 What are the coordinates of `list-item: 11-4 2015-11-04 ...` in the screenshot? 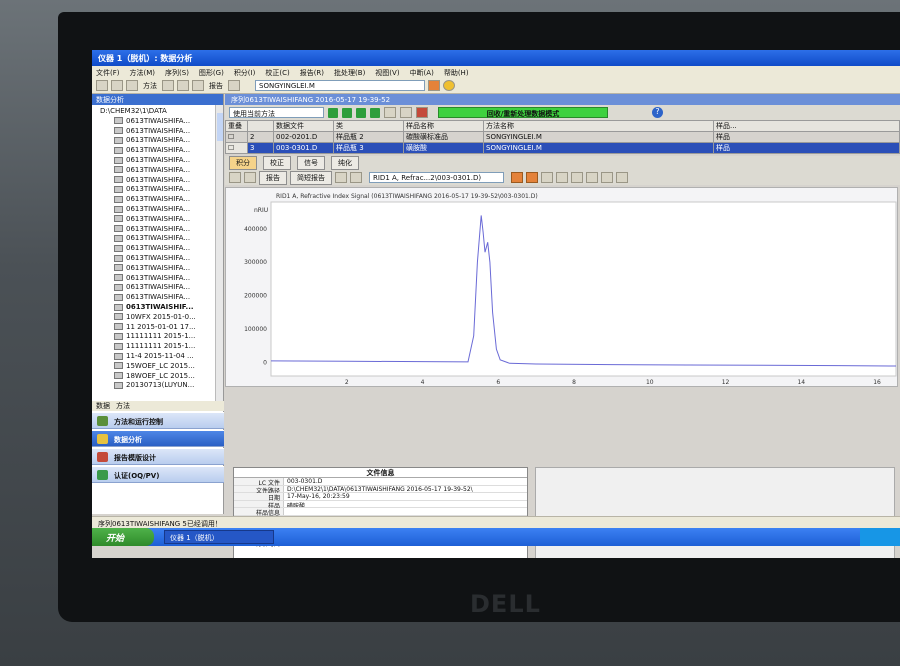 It's located at (157, 356).